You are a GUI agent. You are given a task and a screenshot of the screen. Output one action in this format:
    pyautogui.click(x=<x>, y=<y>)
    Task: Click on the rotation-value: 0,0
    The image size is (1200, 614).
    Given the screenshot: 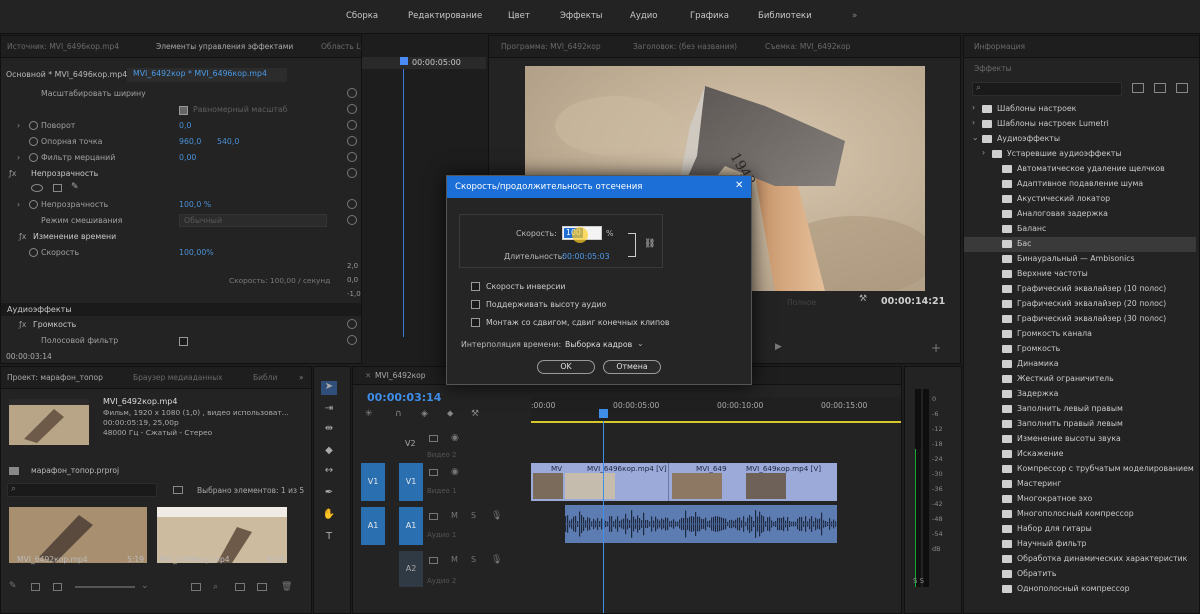 What is the action you would take?
    pyautogui.click(x=185, y=125)
    